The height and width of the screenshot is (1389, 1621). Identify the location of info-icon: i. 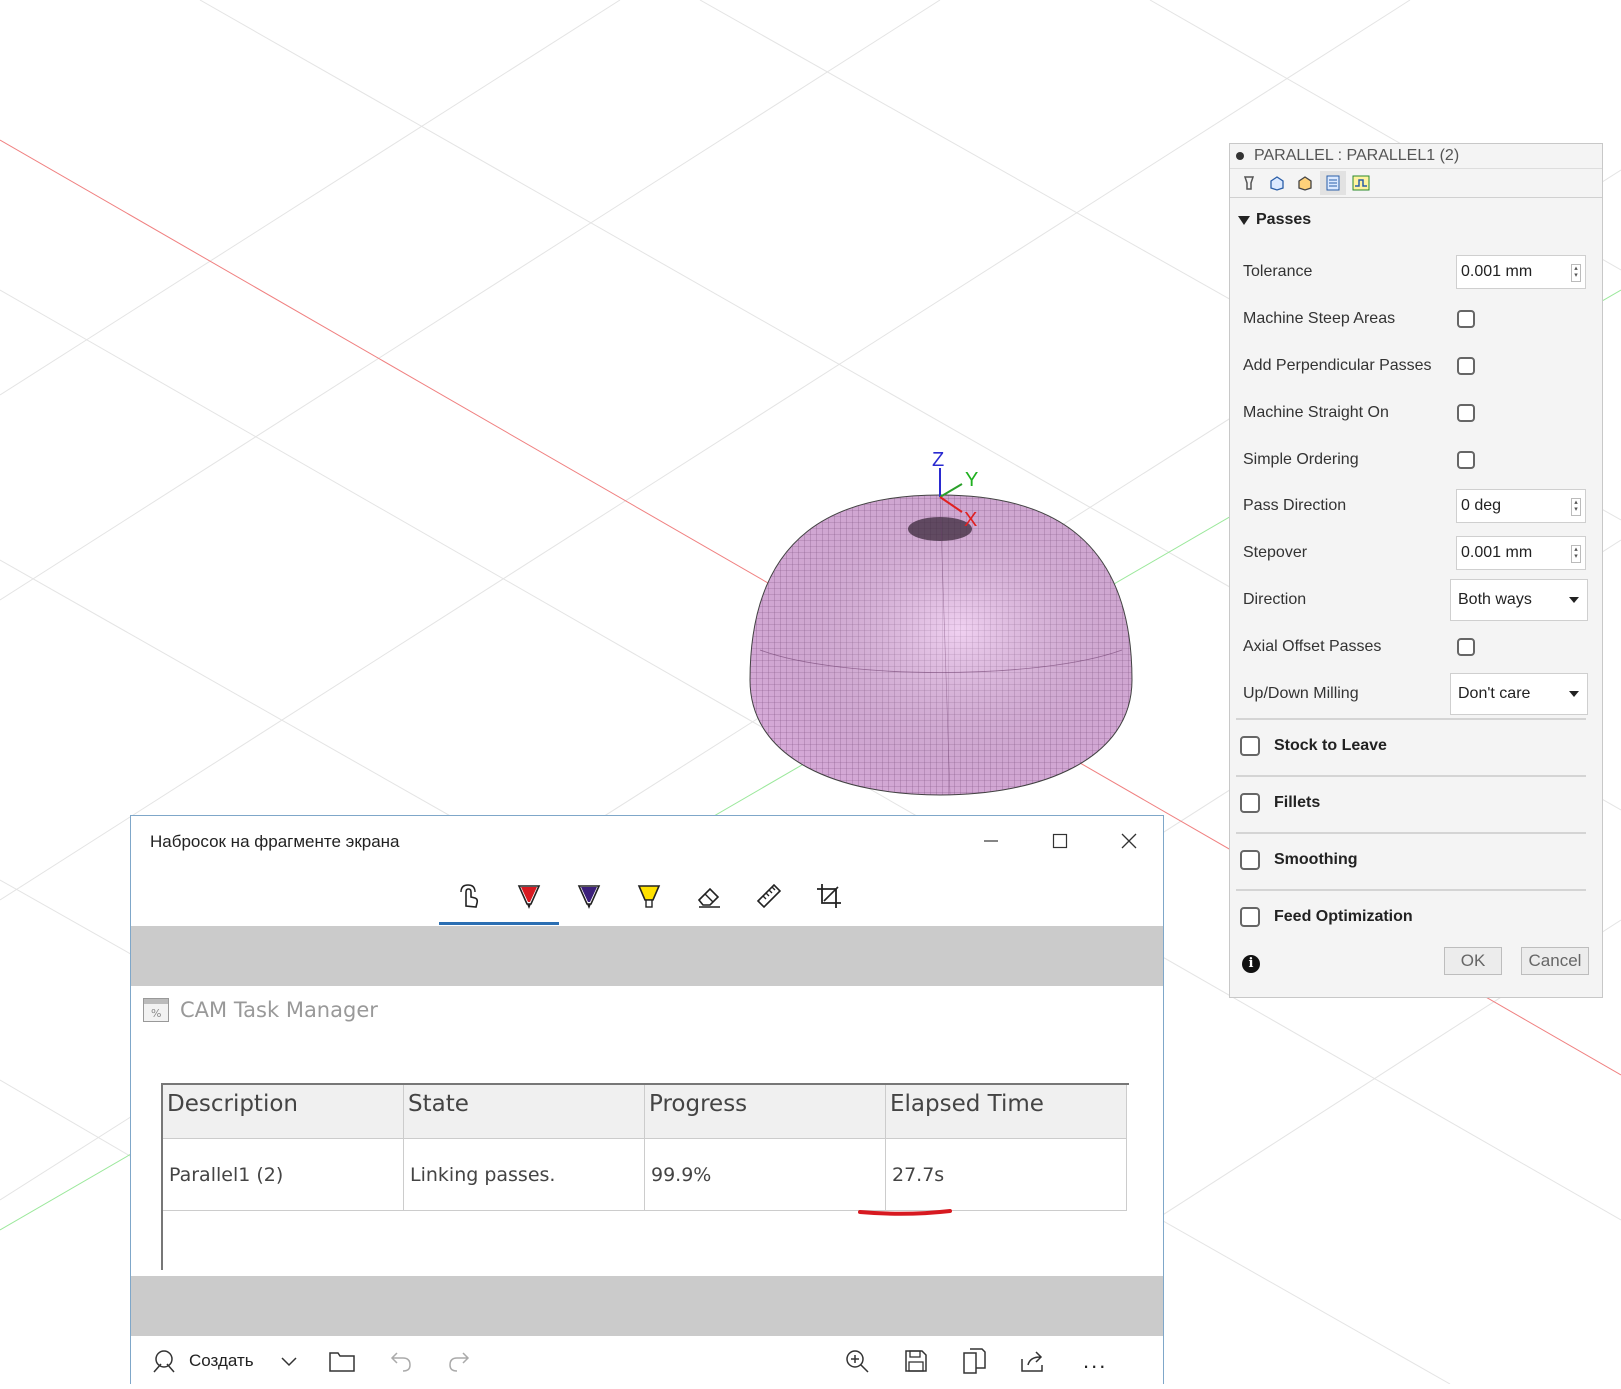
(1251, 964).